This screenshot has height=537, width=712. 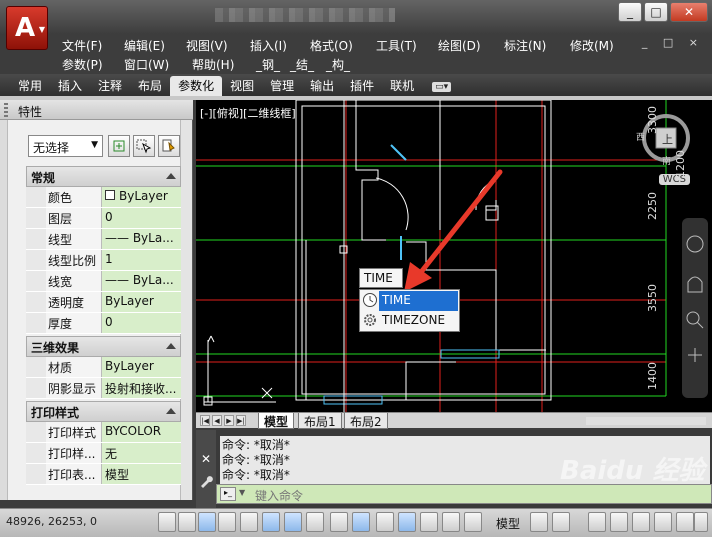 I want to click on isolate-objects-button, so click(x=685, y=522).